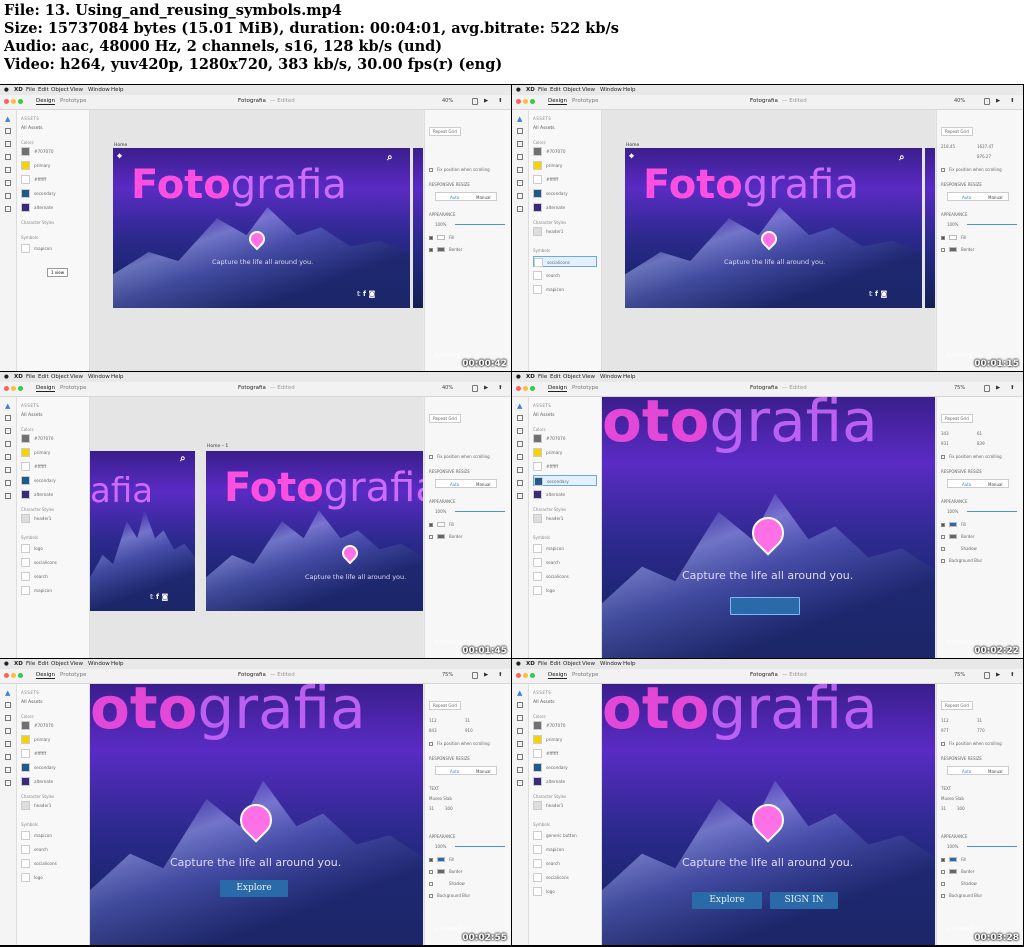 This screenshot has width=1024, height=947. Describe the element at coordinates (6, 90) in the screenshot. I see `apple-icon: ●` at that location.